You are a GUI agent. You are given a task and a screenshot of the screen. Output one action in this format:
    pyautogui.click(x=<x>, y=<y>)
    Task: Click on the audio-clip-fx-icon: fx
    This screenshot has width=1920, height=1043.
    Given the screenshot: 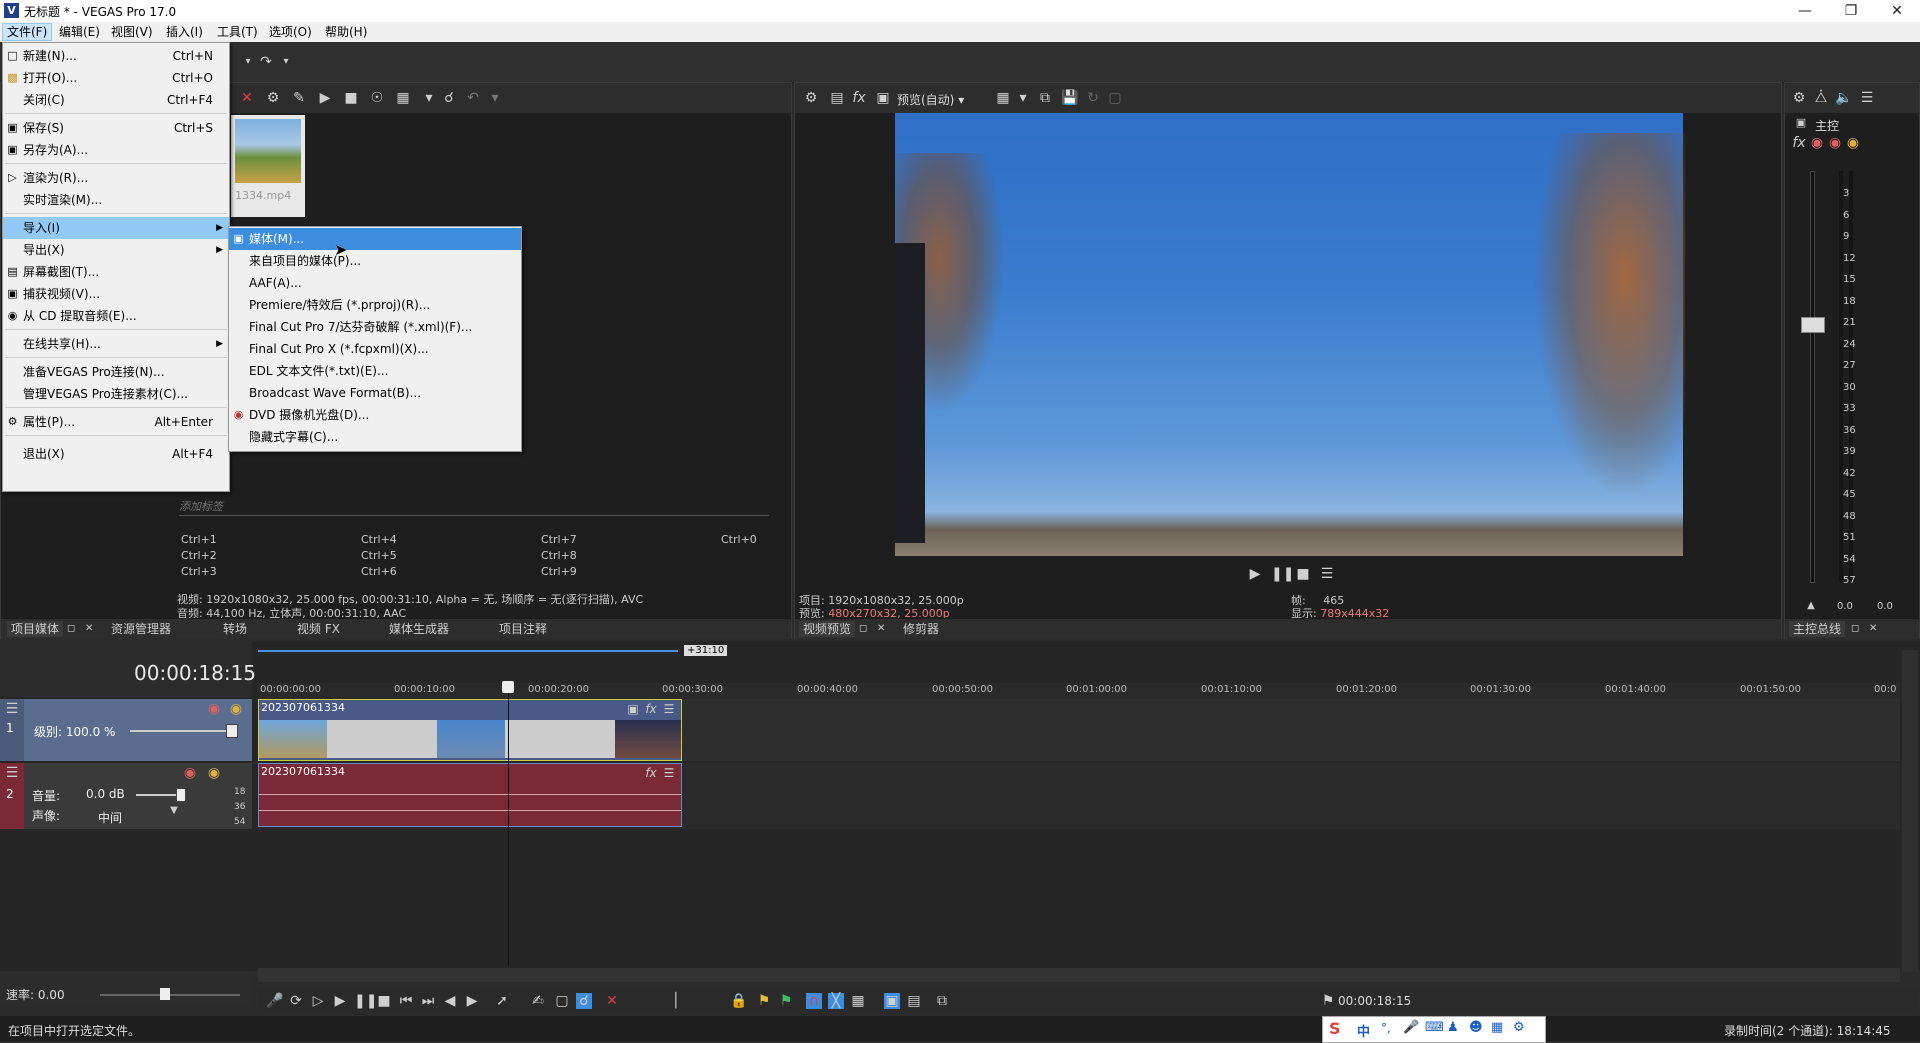 What is the action you would take?
    pyautogui.click(x=651, y=773)
    